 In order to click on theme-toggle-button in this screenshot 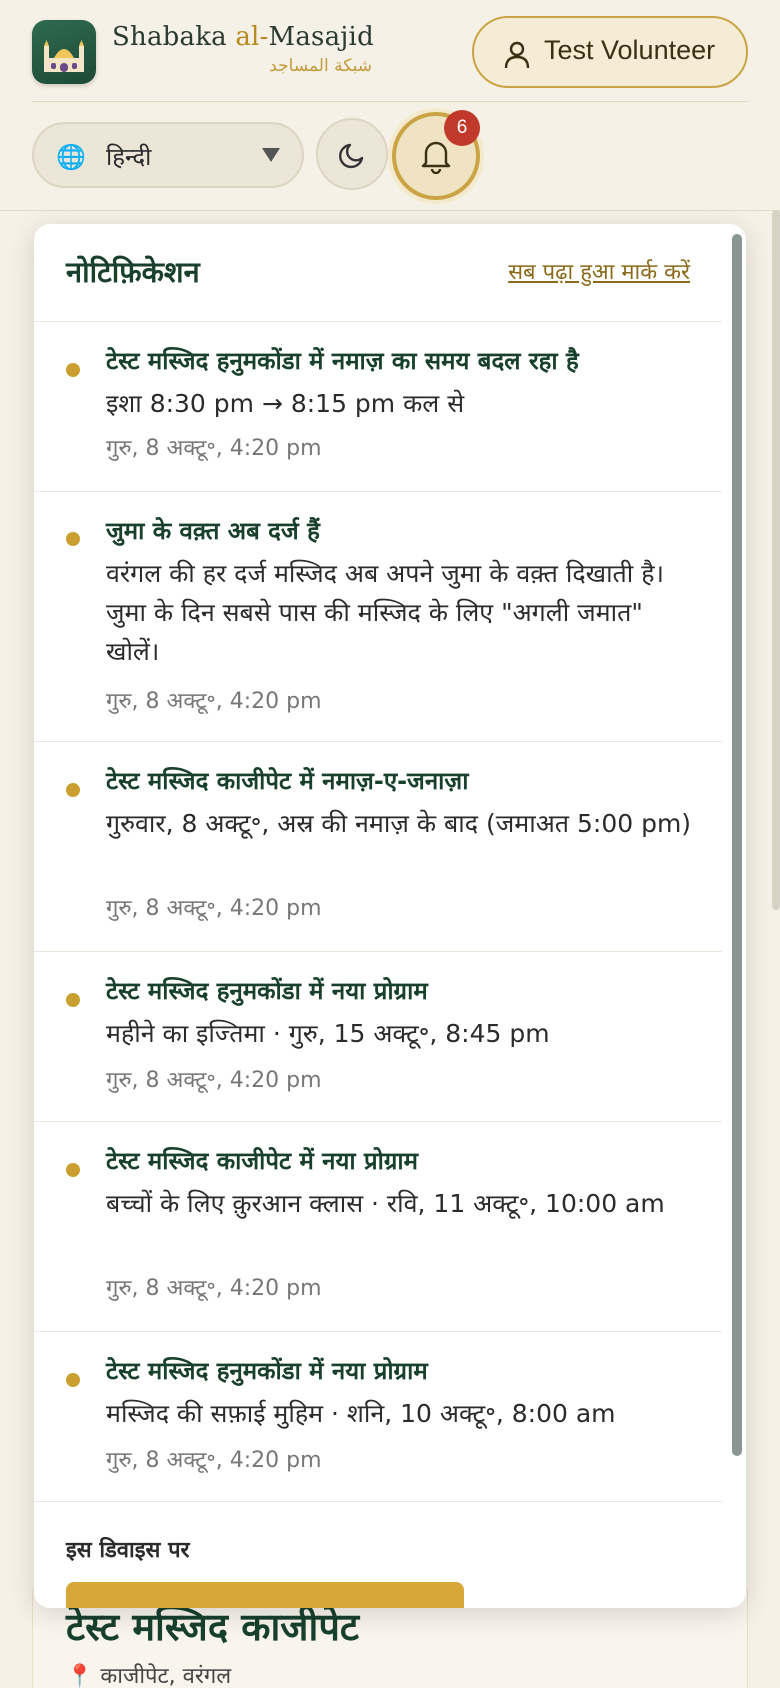, I will do `click(352, 154)`.